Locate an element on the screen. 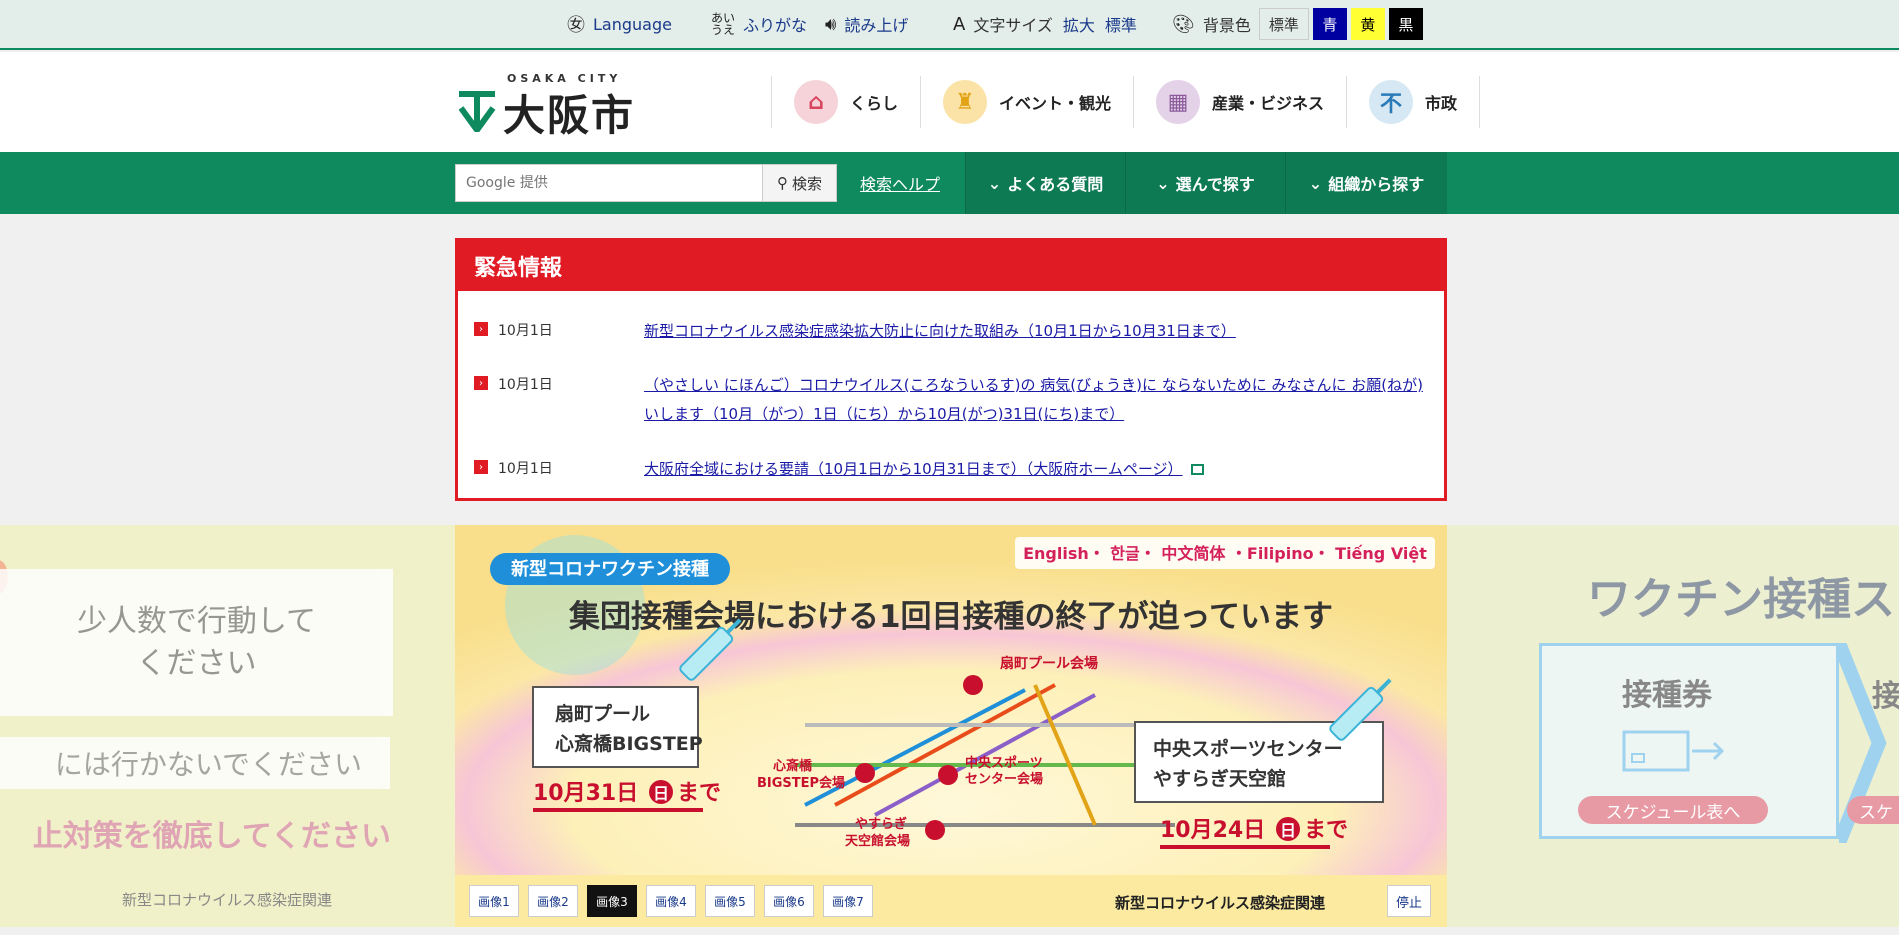 The width and height of the screenshot is (1899, 935). date-right-suffix: まで is located at coordinates (1326, 830).